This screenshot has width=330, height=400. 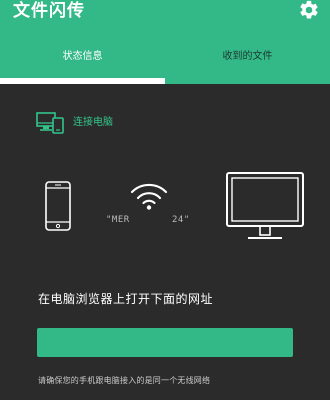 What do you see at coordinates (93, 122) in the screenshot?
I see `connect-computer-label: 连接电脑` at bounding box center [93, 122].